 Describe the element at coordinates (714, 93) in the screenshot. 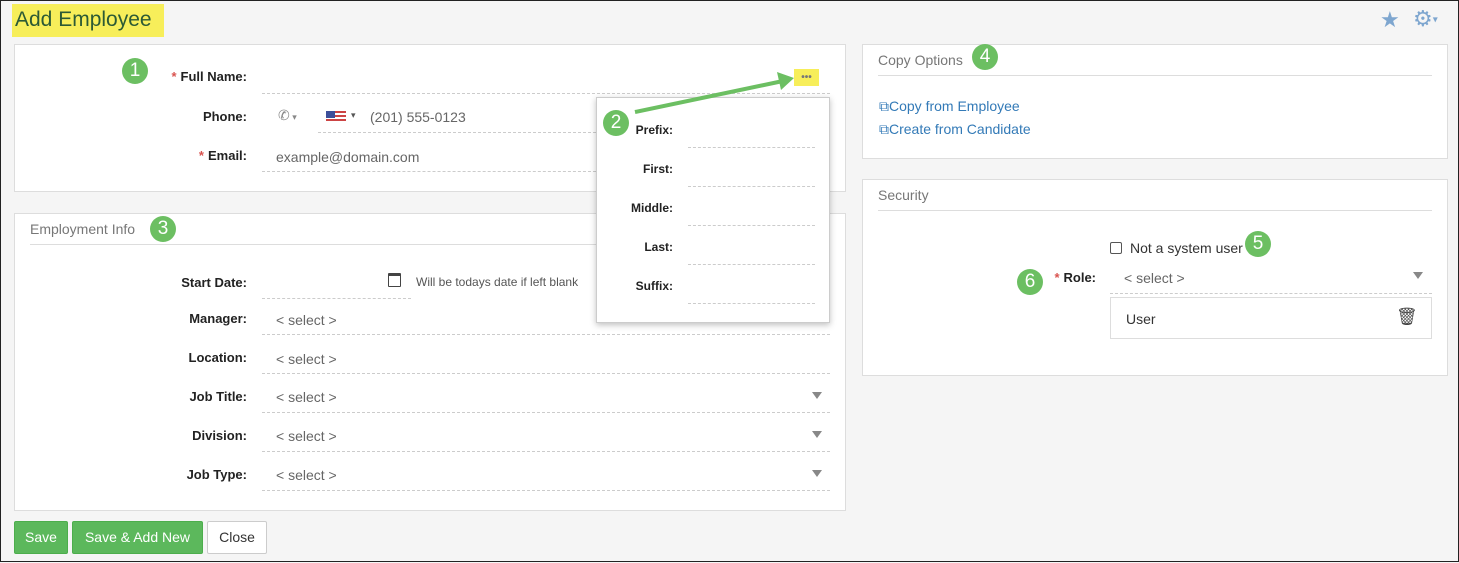

I see `annotation-arrow` at that location.